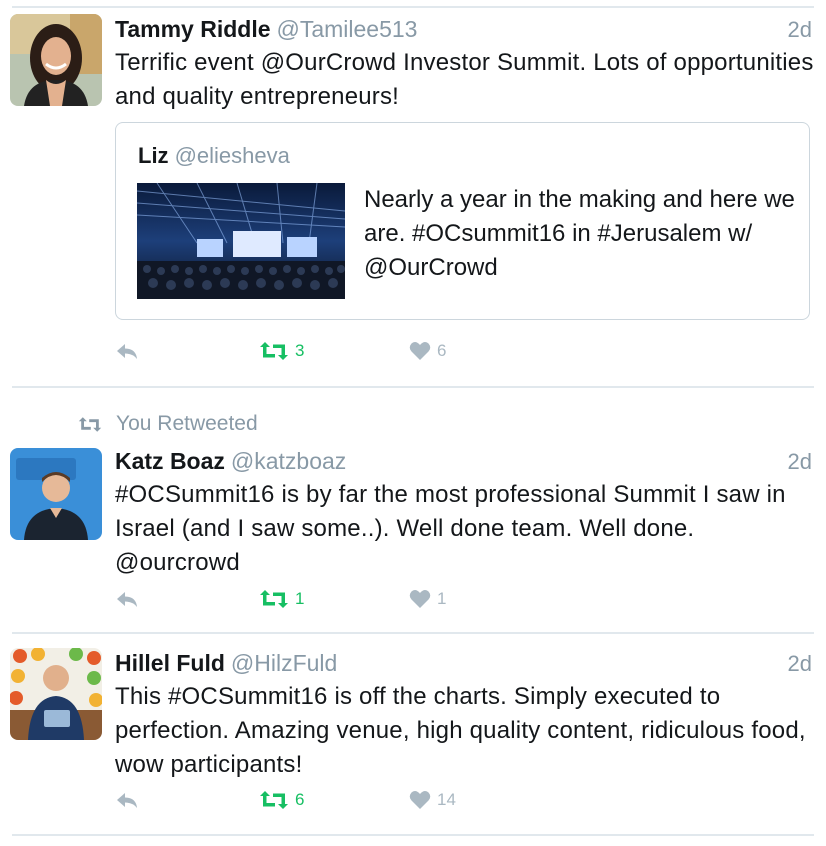  Describe the element at coordinates (170, 461) in the screenshot. I see `display-name: Katz Boaz` at that location.